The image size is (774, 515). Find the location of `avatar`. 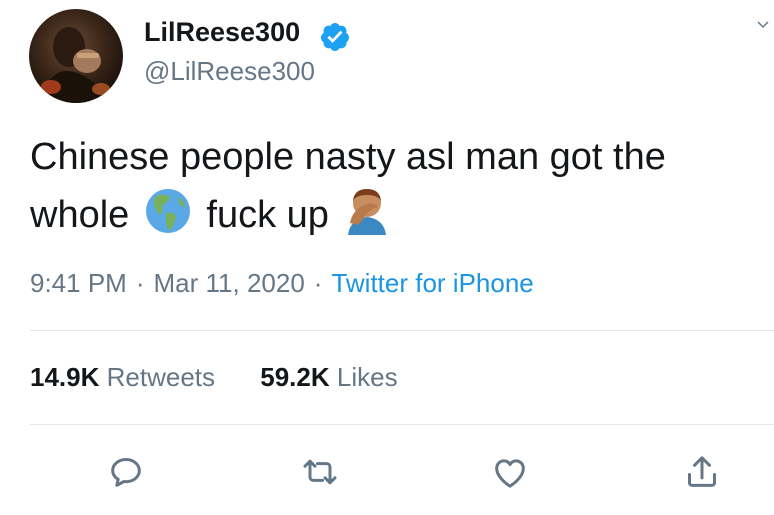

avatar is located at coordinates (76, 56).